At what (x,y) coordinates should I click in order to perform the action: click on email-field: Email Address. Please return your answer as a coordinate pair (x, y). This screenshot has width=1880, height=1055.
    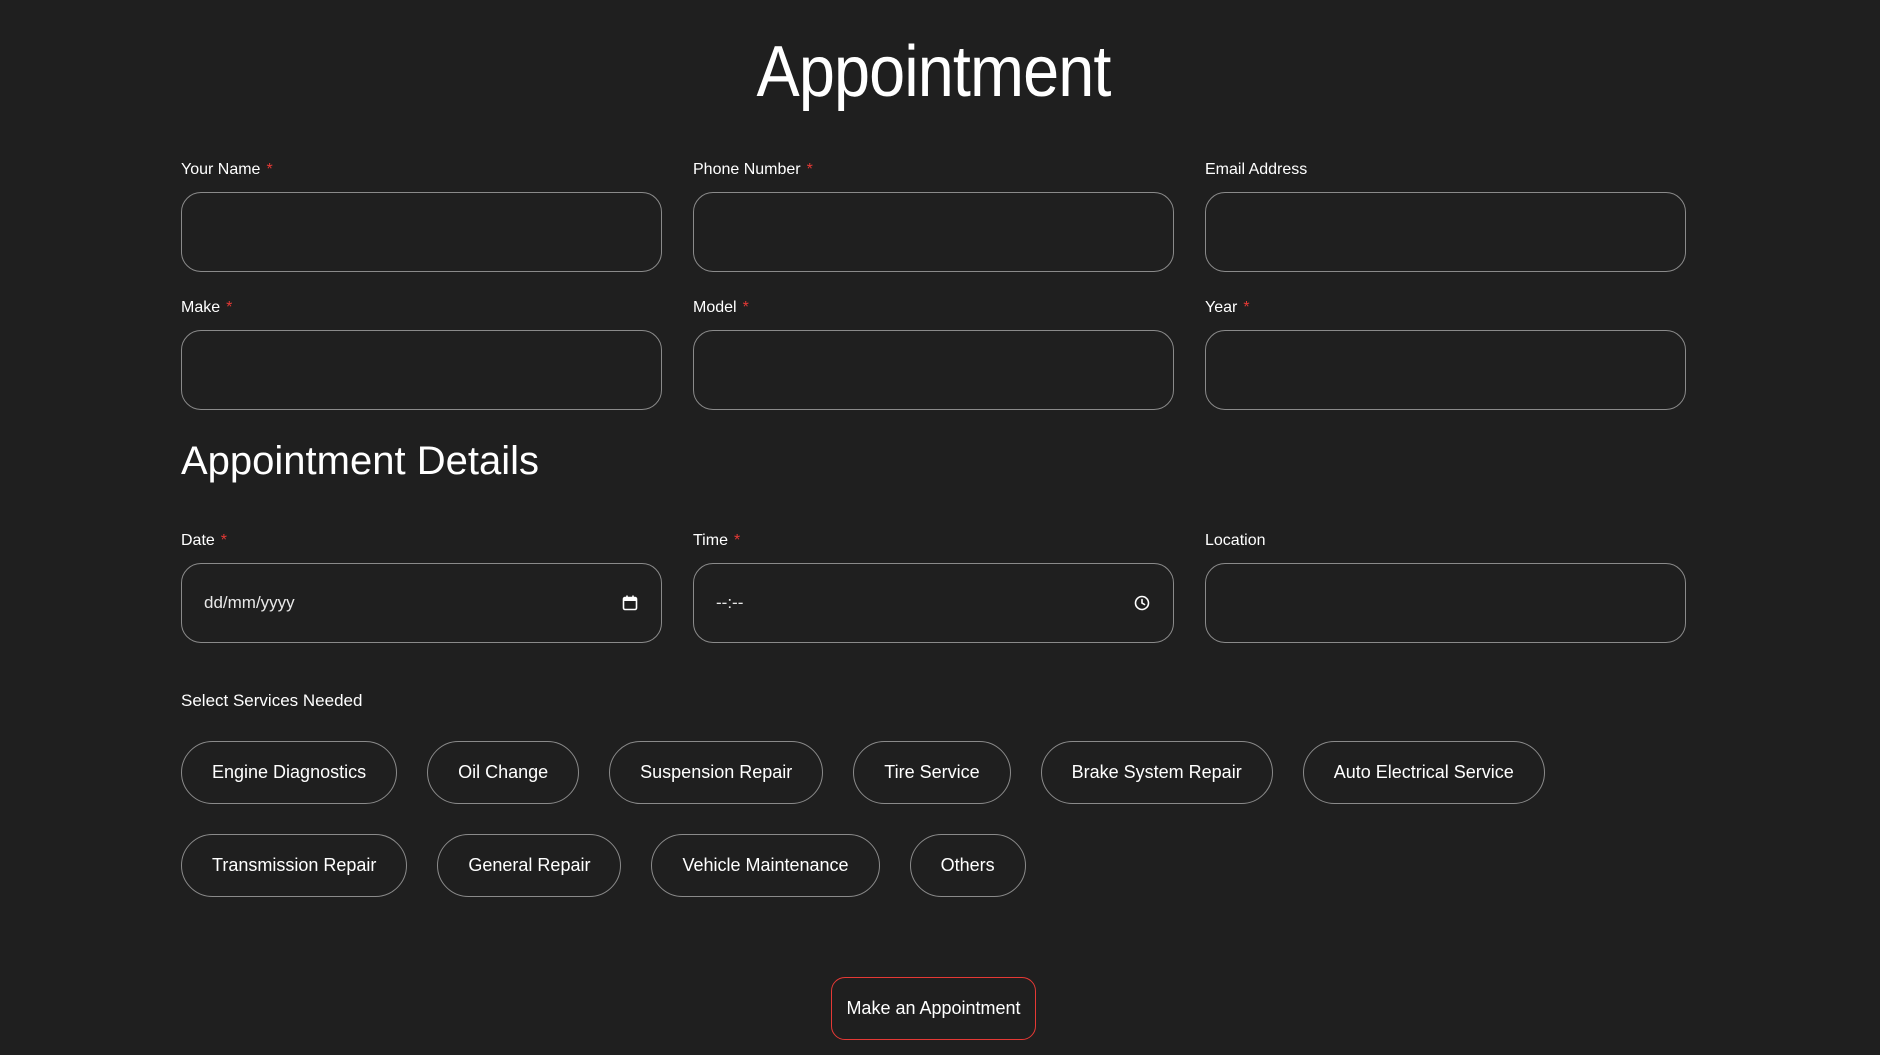
    Looking at the image, I should click on (1445, 216).